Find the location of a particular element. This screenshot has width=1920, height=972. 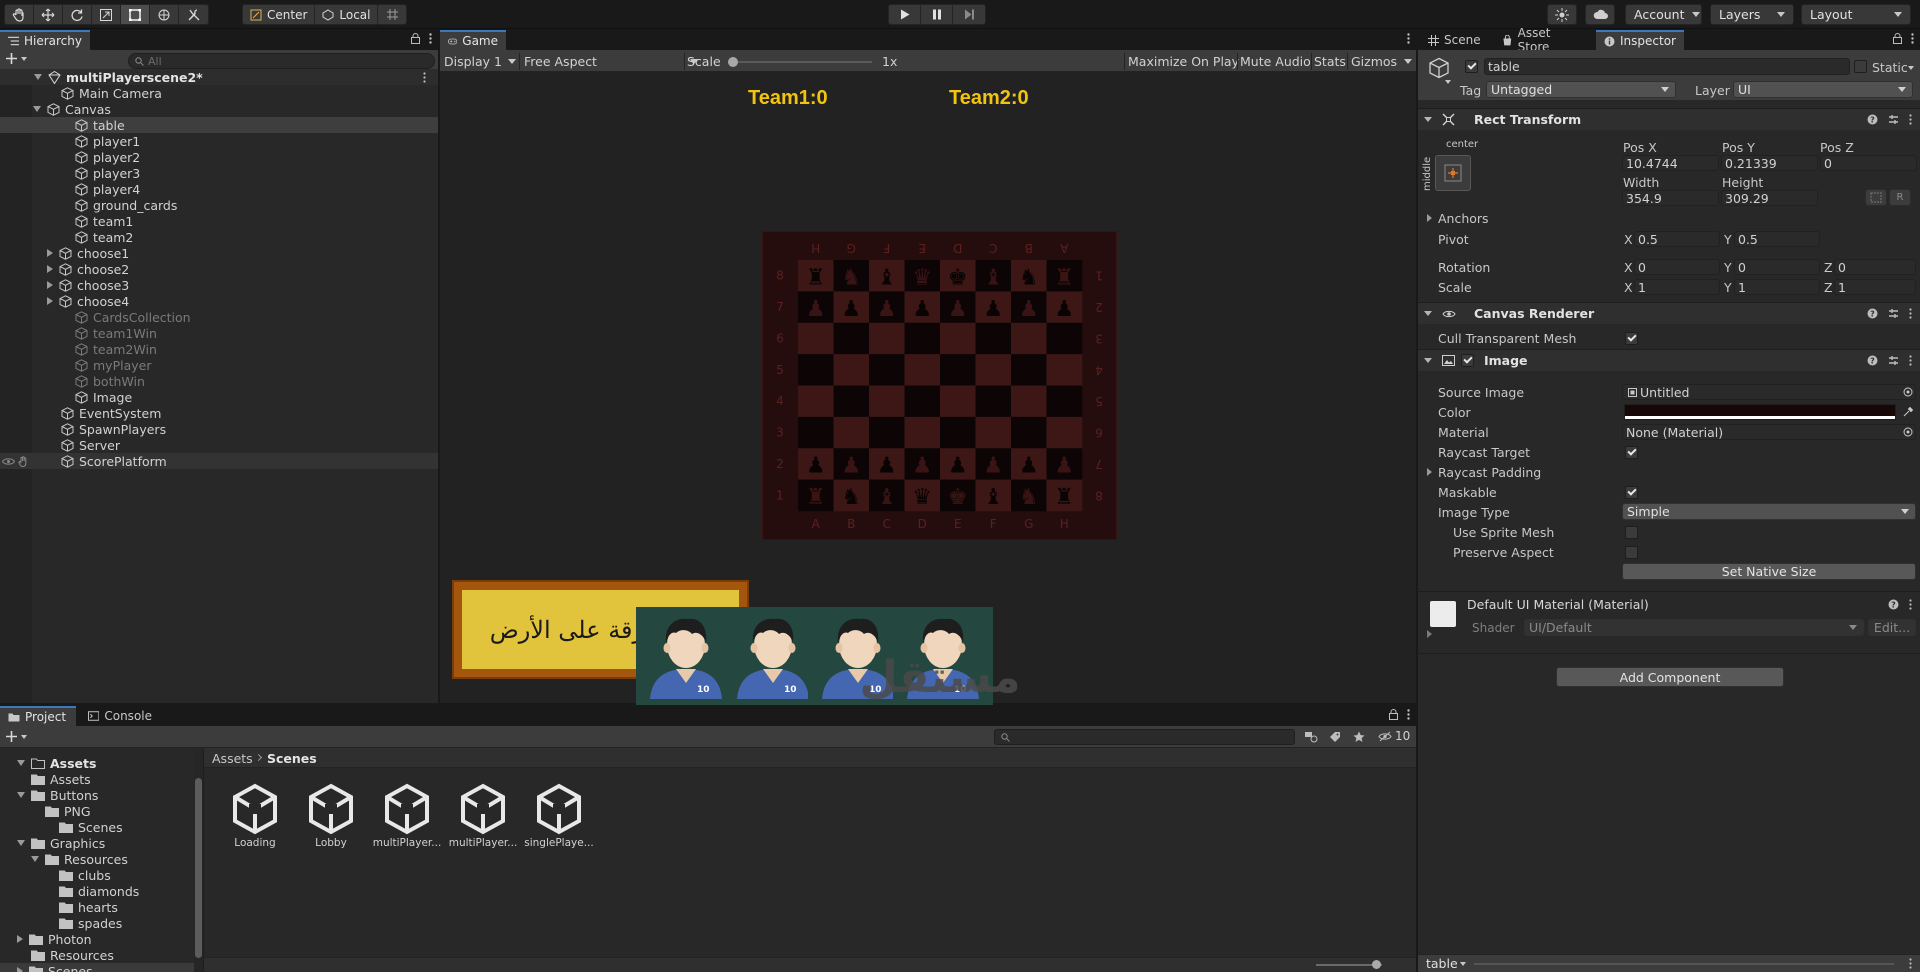

display-dropdown: Display 1 is located at coordinates (480, 61).